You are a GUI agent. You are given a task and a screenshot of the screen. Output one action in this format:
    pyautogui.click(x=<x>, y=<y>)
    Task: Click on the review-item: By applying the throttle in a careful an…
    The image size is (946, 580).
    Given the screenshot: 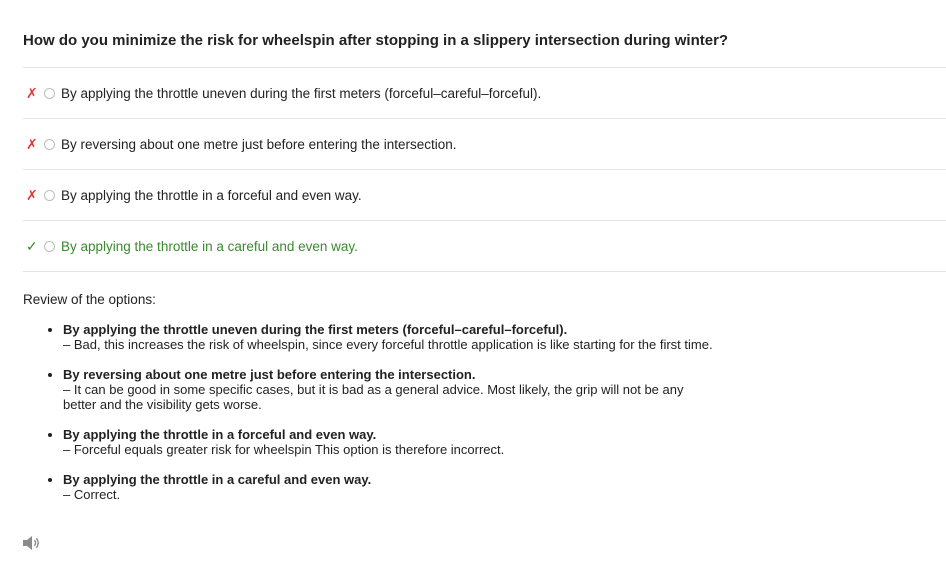 What is the action you would take?
    pyautogui.click(x=388, y=487)
    